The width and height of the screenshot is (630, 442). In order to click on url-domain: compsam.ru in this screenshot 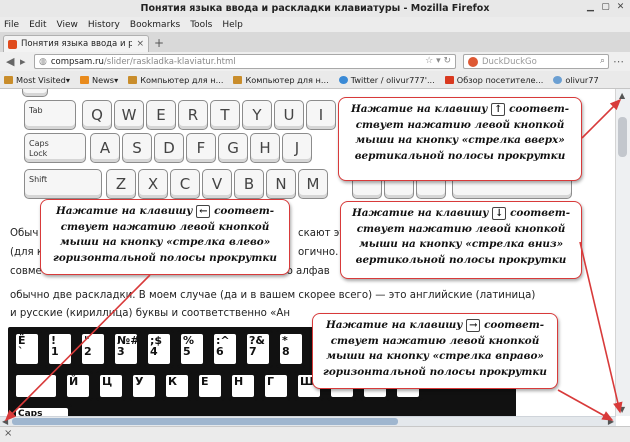, I will do `click(77, 61)`.